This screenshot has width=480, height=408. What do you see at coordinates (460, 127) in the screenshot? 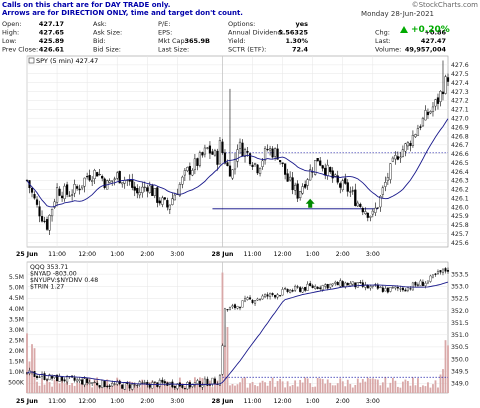
I see `price-tick-label: 426.9` at bounding box center [460, 127].